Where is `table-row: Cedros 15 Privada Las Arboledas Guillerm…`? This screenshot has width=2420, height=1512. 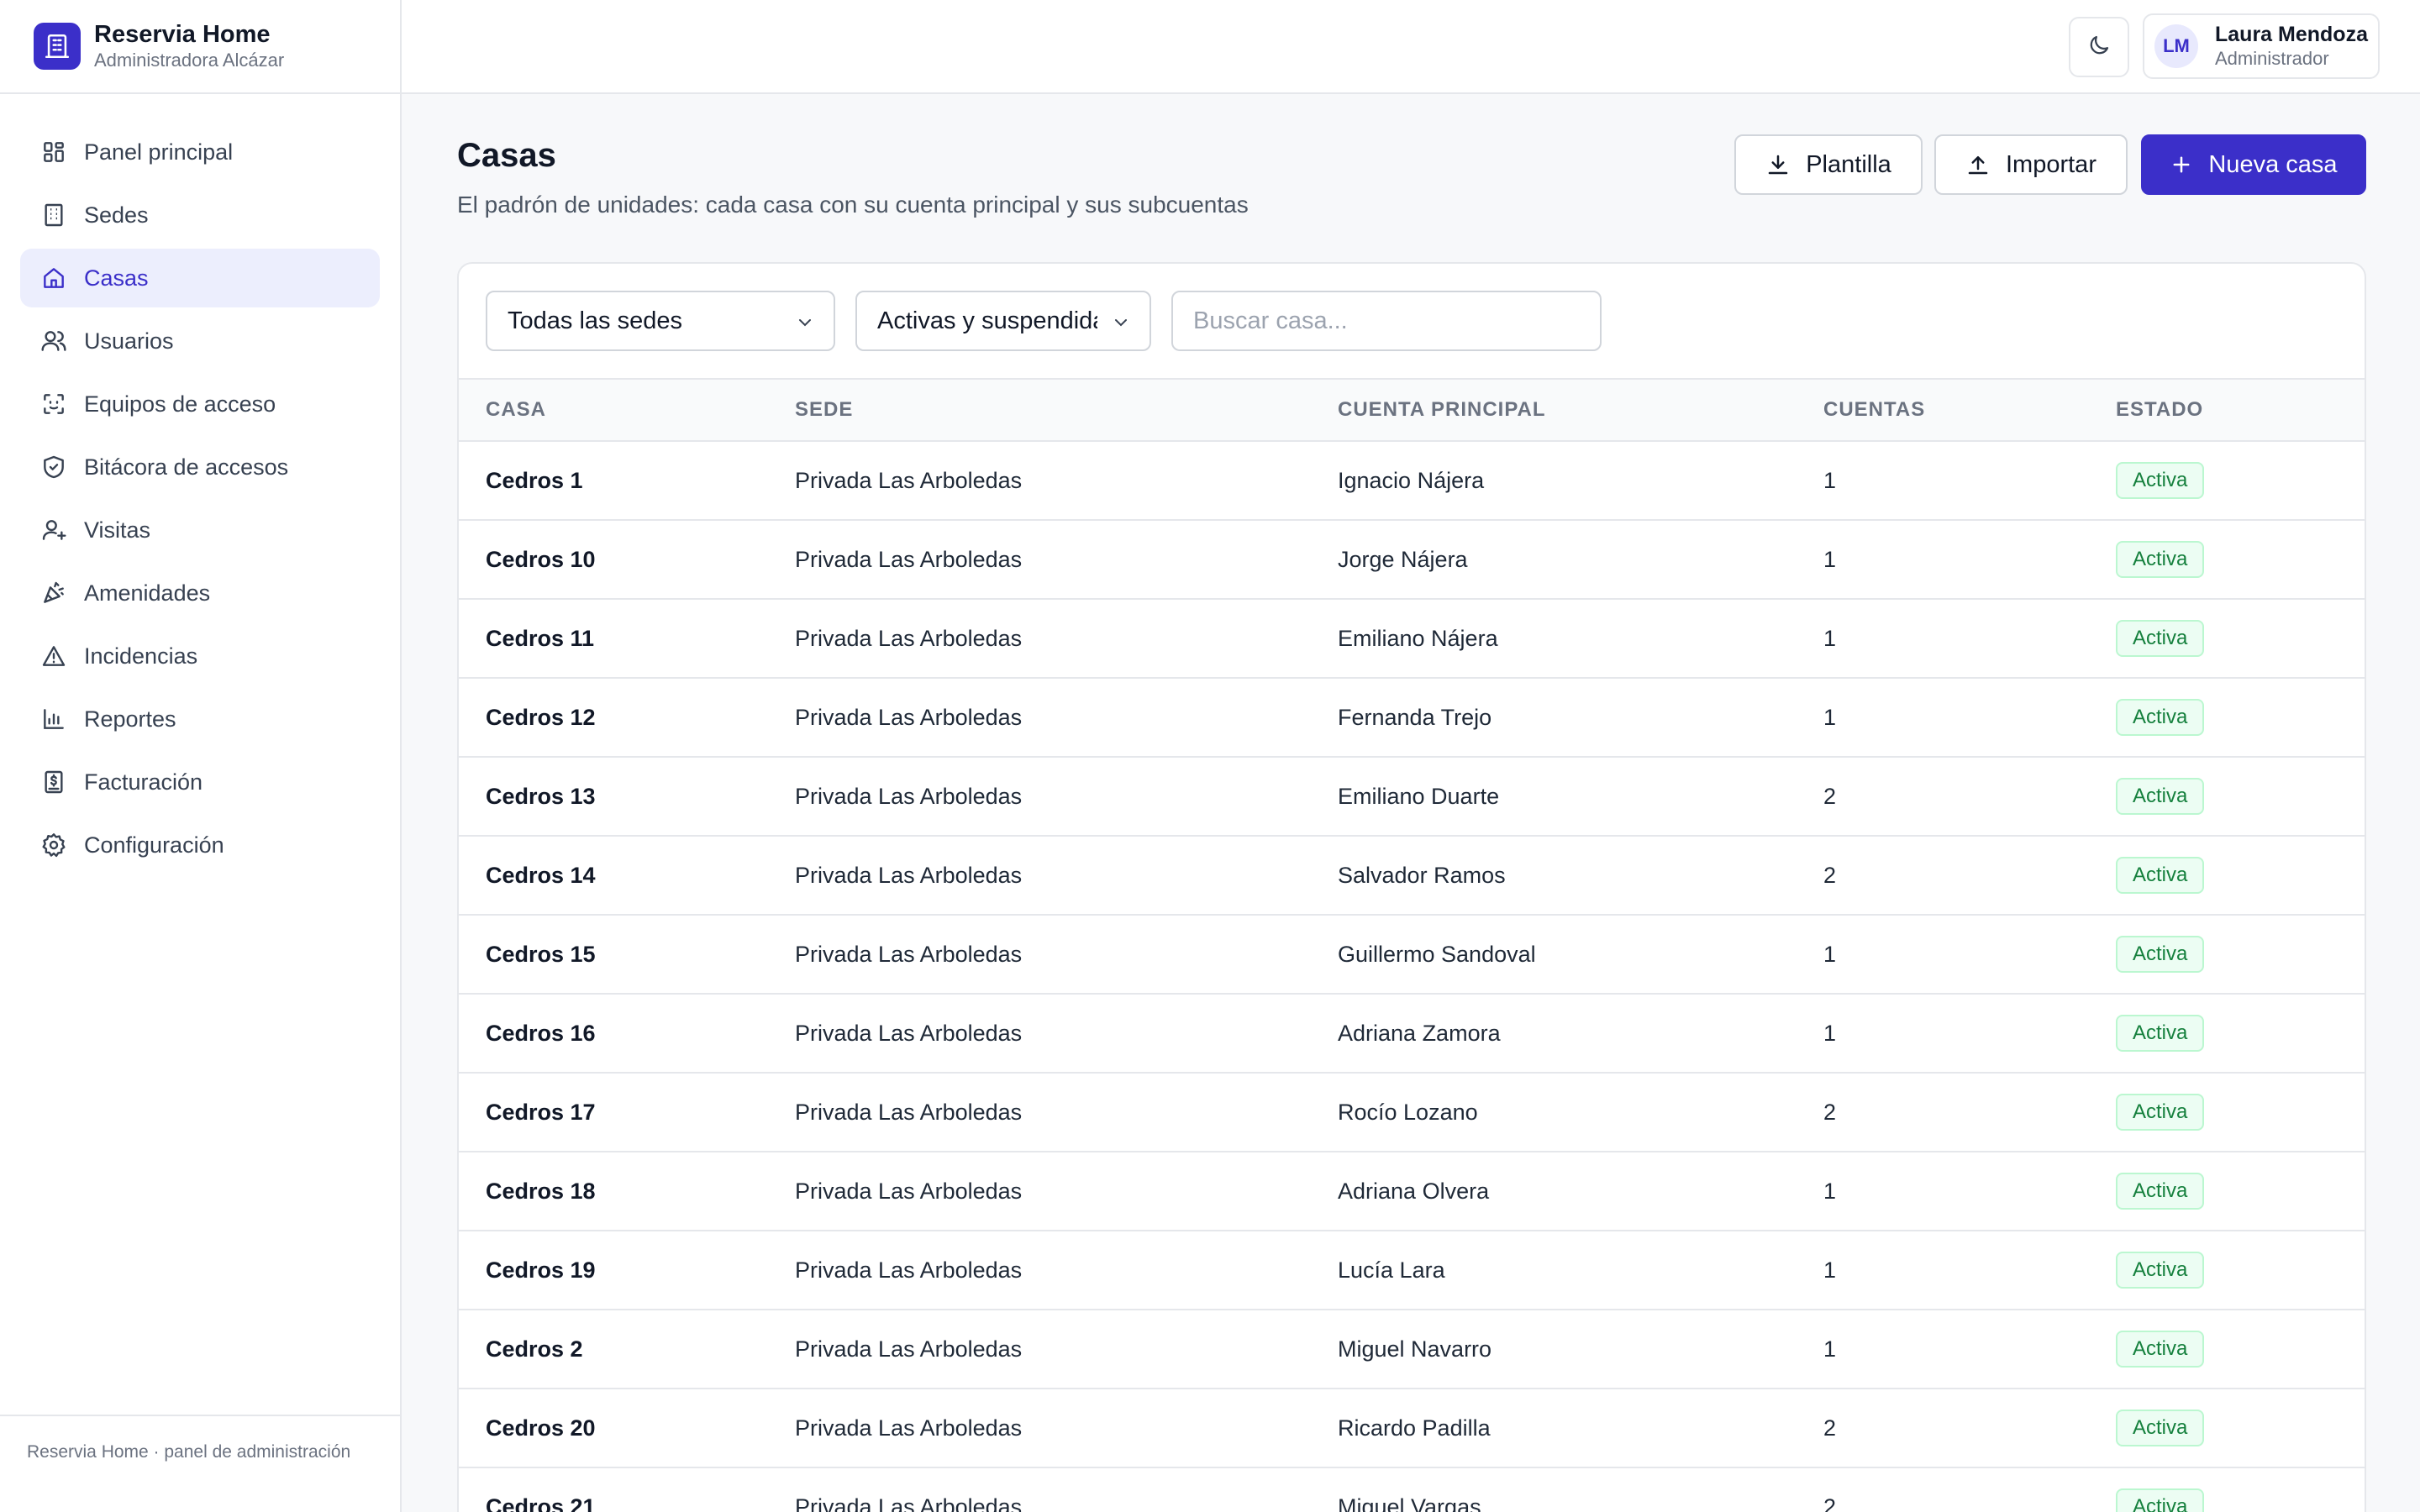 table-row: Cedros 15 Privada Las Arboledas Guillerm… is located at coordinates (1412, 955).